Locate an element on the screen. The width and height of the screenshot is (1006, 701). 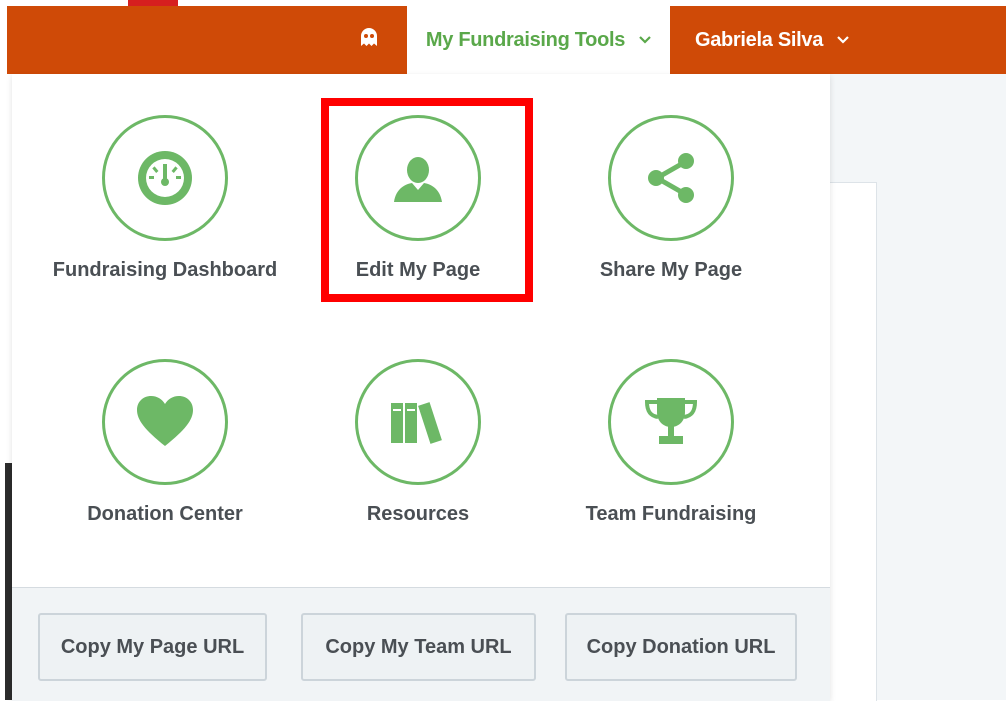
tile-resources: Resources is located at coordinates (418, 442).